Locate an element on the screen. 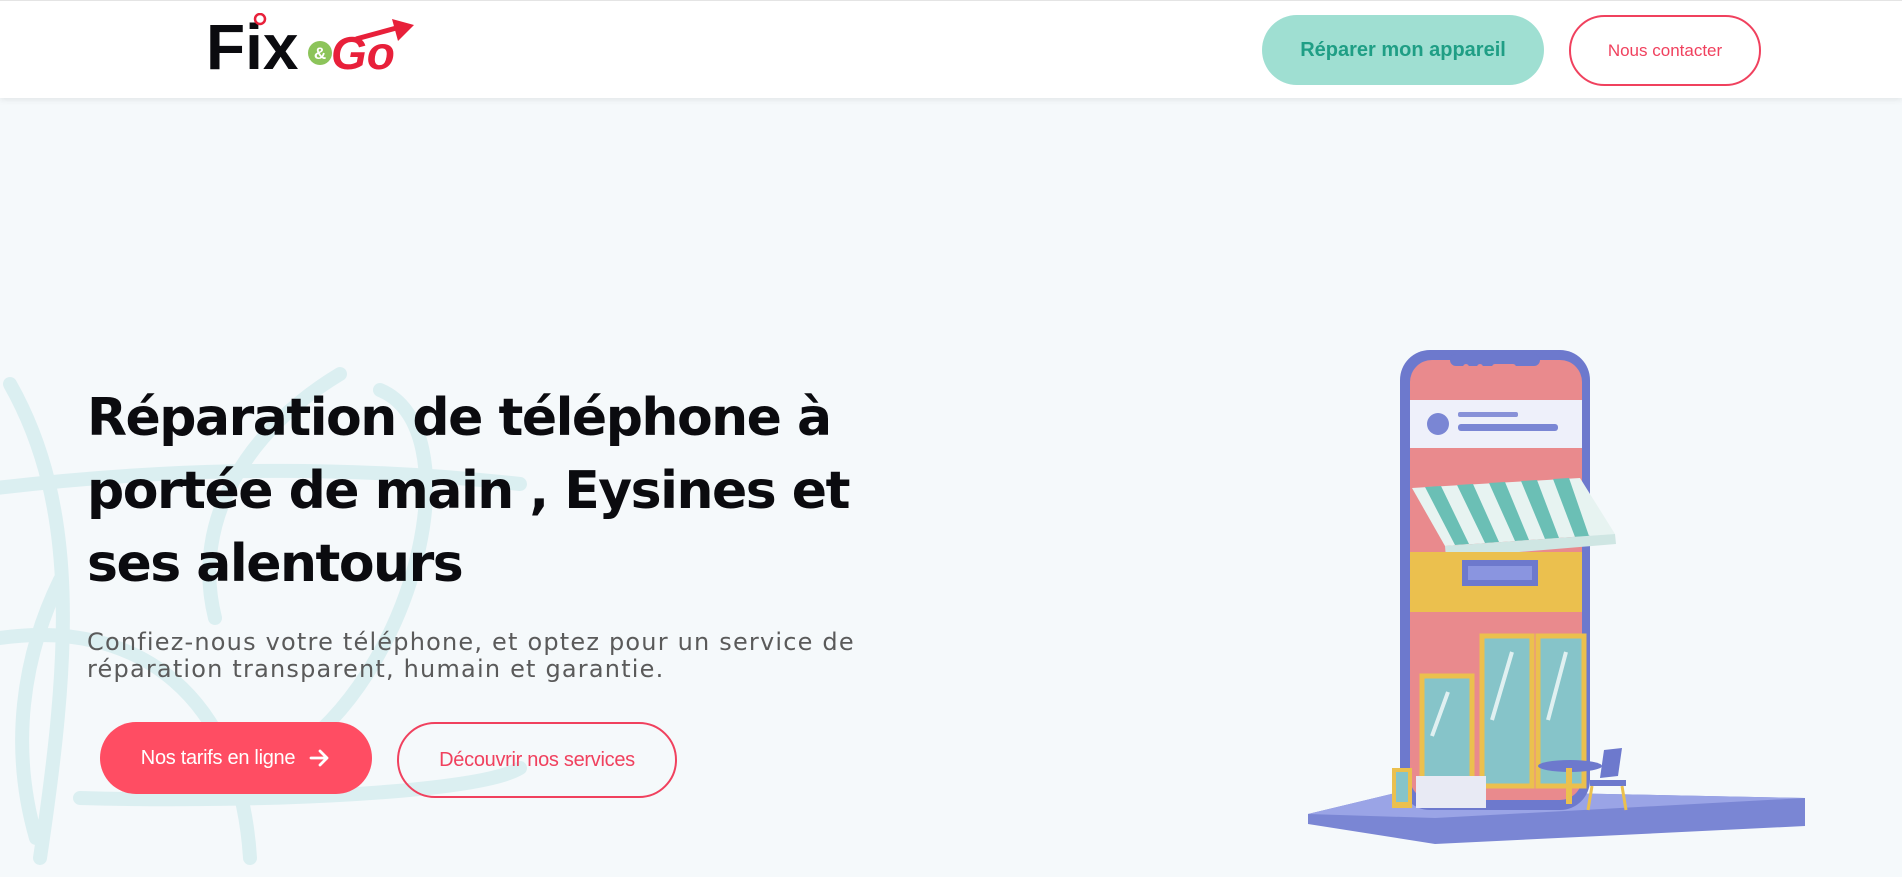  online-prices-button: Nos tarifs en ligne is located at coordinates (236, 758).